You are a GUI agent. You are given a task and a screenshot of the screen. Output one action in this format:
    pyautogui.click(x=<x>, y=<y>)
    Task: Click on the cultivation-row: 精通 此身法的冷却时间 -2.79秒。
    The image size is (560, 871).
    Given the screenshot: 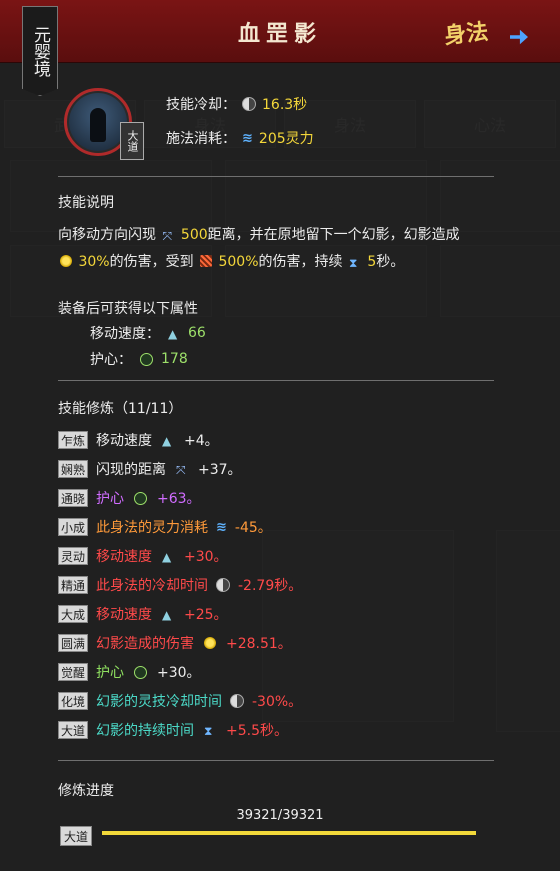 What is the action you would take?
    pyautogui.click(x=180, y=585)
    